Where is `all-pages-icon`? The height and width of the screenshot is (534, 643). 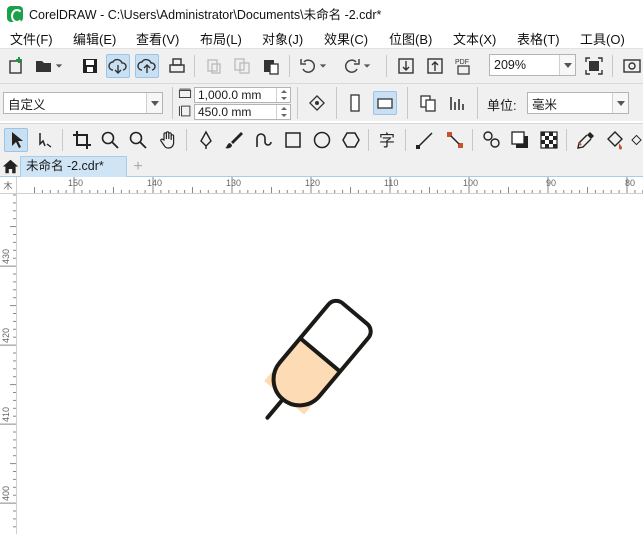 all-pages-icon is located at coordinates (428, 103).